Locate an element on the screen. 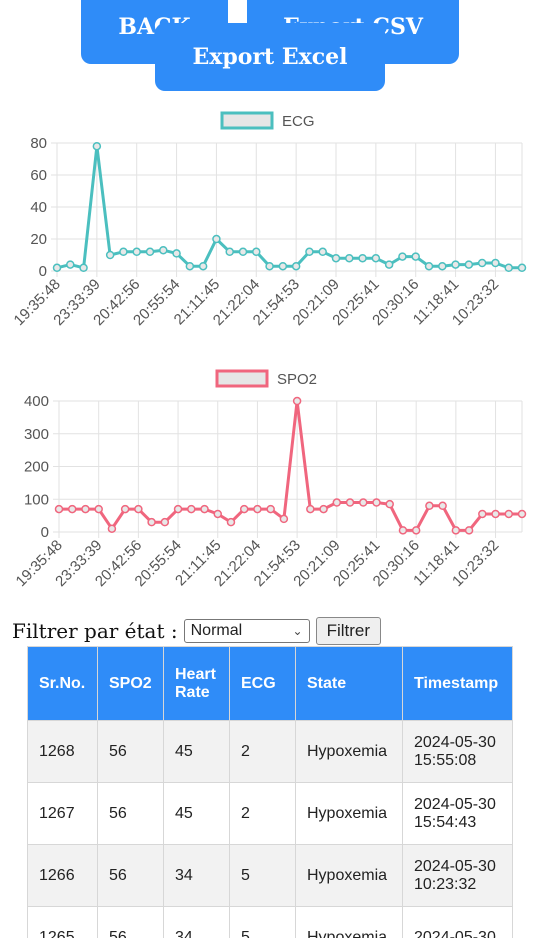 Image resolution: width=540 pixels, height=938 pixels. y-tick-label: 80 is located at coordinates (38, 143).